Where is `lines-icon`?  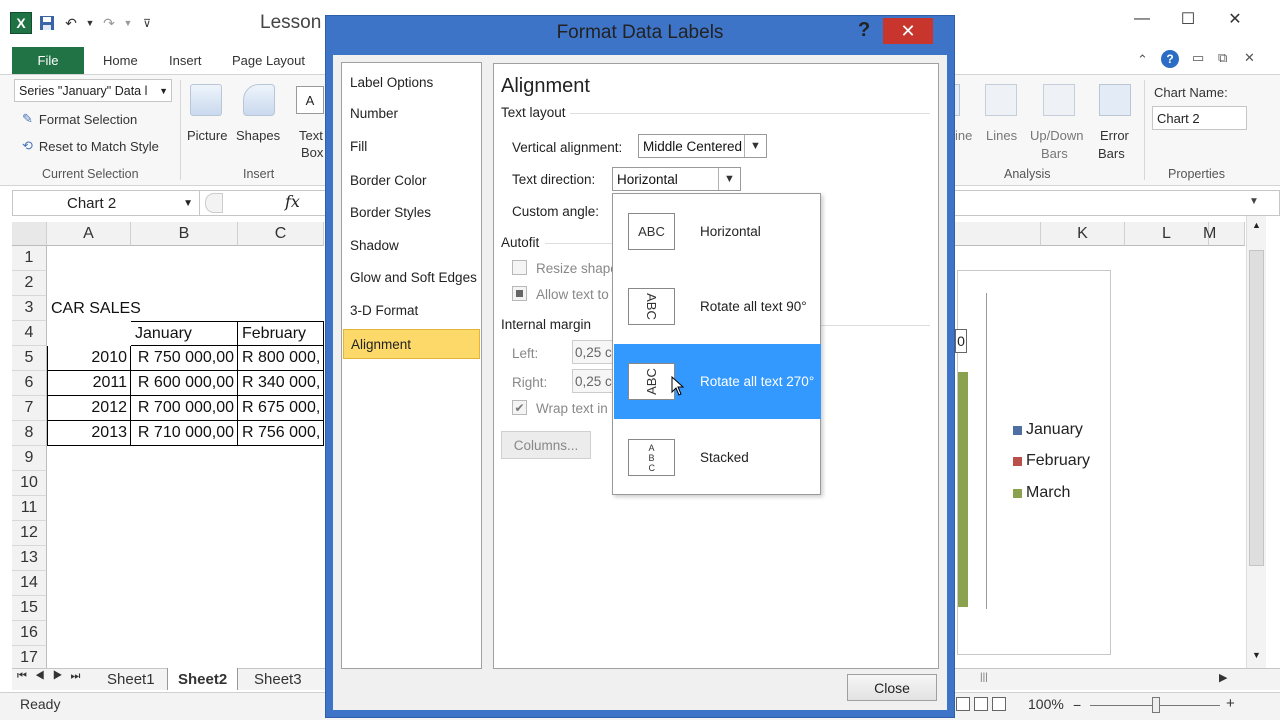
lines-icon is located at coordinates (1001, 100).